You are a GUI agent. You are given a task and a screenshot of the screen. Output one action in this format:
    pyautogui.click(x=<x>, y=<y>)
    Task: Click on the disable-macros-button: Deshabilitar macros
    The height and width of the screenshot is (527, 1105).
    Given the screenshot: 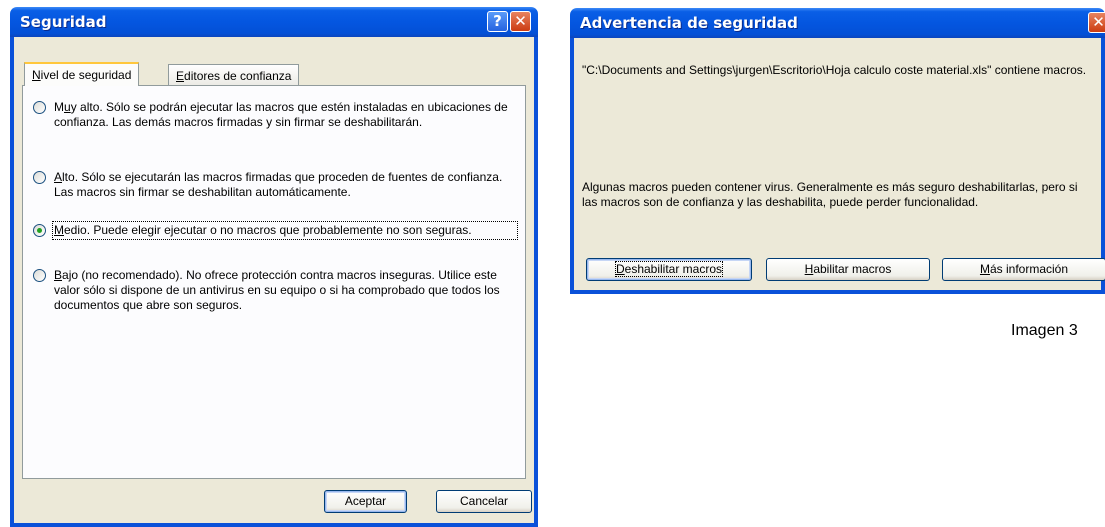 What is the action you would take?
    pyautogui.click(x=669, y=269)
    